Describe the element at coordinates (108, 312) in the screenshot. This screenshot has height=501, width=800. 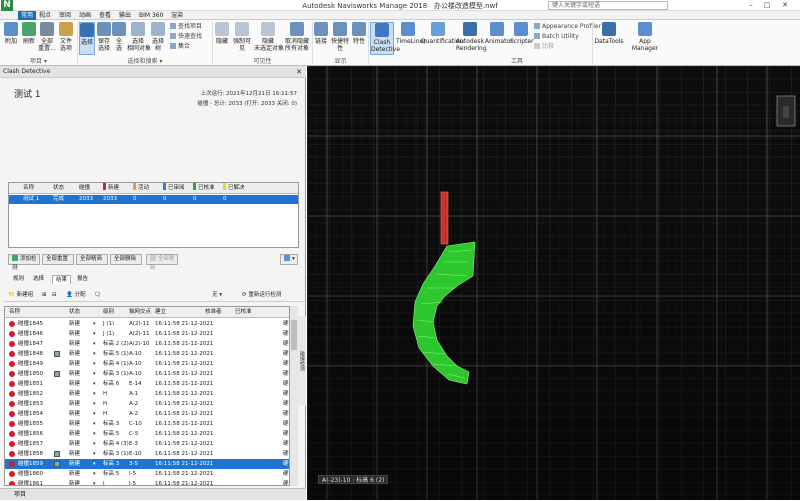
I see `col-result-level: 级别` at that location.